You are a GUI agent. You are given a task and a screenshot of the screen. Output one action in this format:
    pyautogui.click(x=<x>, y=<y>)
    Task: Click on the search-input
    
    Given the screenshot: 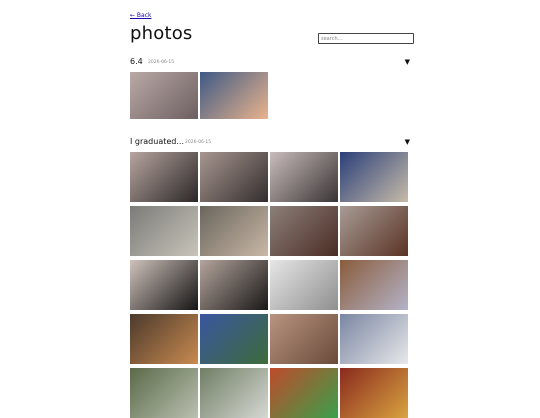 What is the action you would take?
    pyautogui.click(x=366, y=38)
    